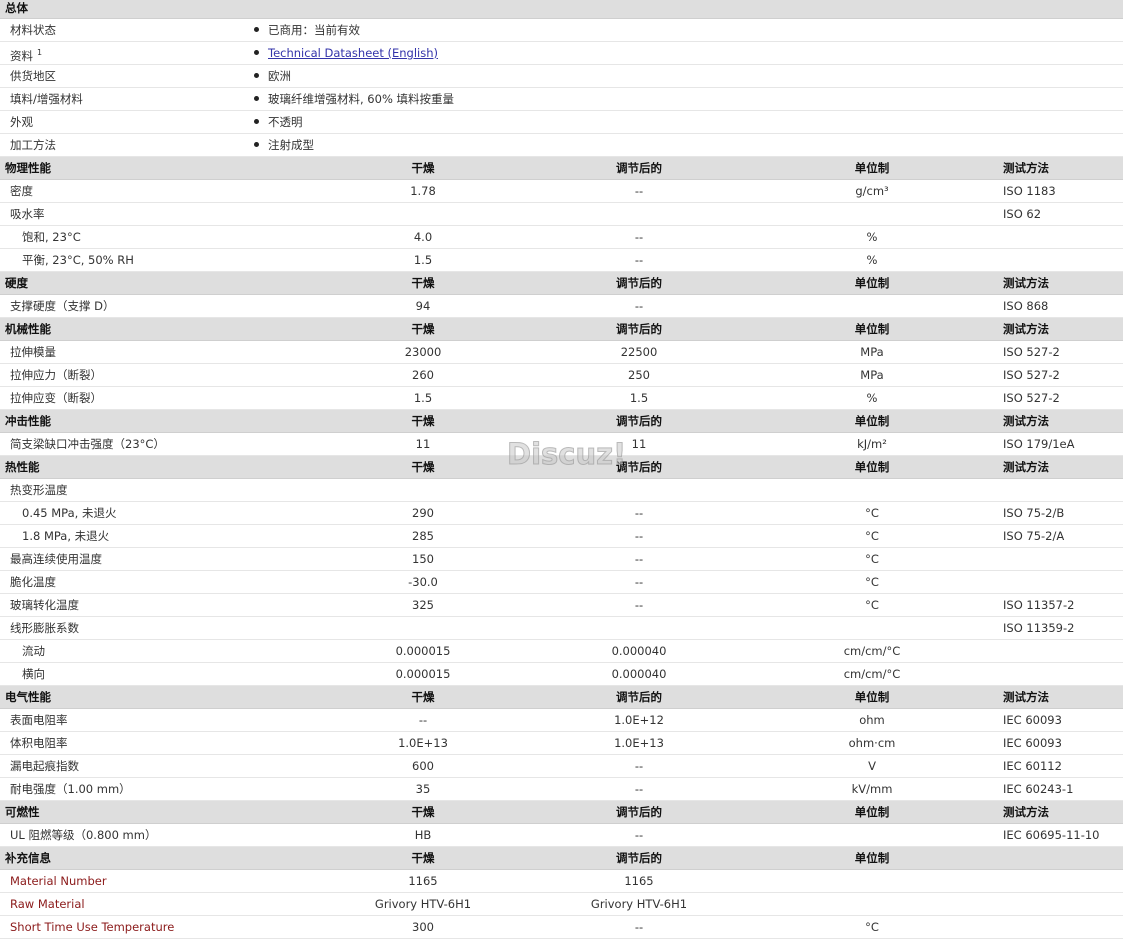  I want to click on datasheet-link: Technical Datasheet (English), so click(353, 53).